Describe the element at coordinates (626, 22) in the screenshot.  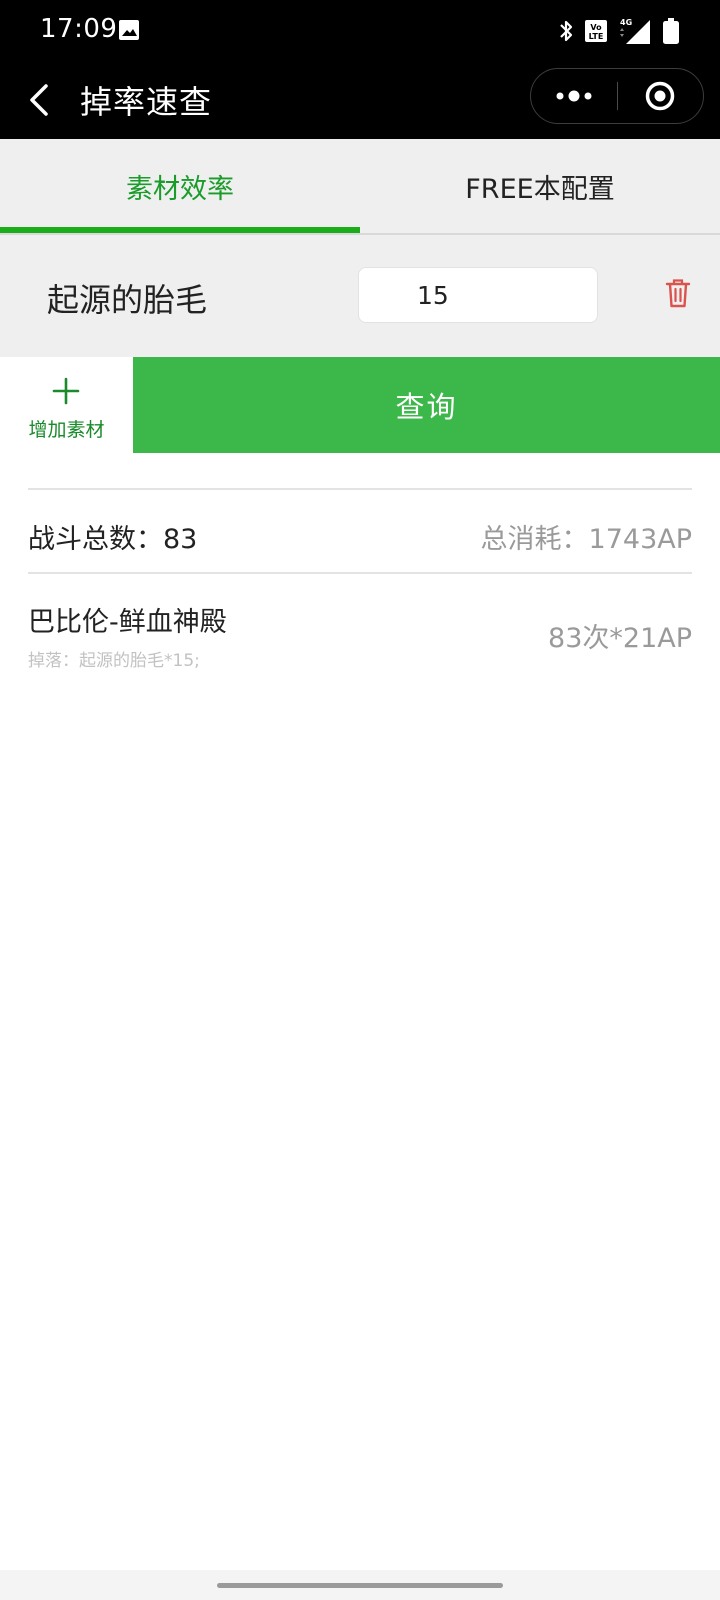
I see `svg-text: 4G` at that location.